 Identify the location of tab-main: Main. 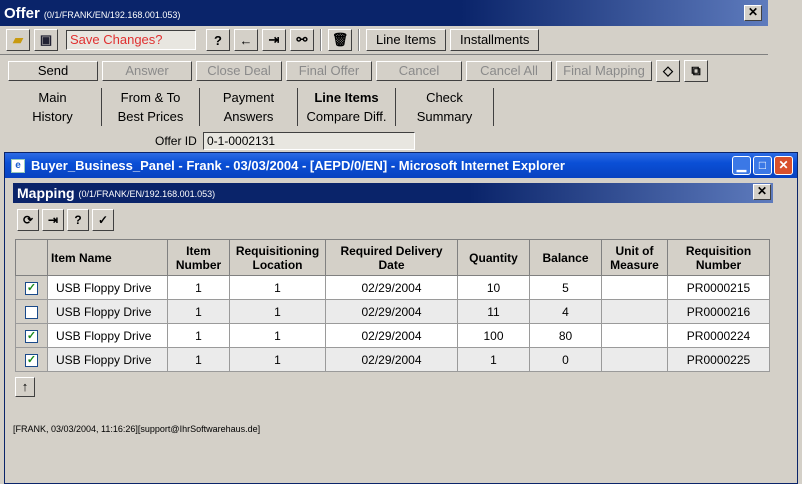
(53, 97).